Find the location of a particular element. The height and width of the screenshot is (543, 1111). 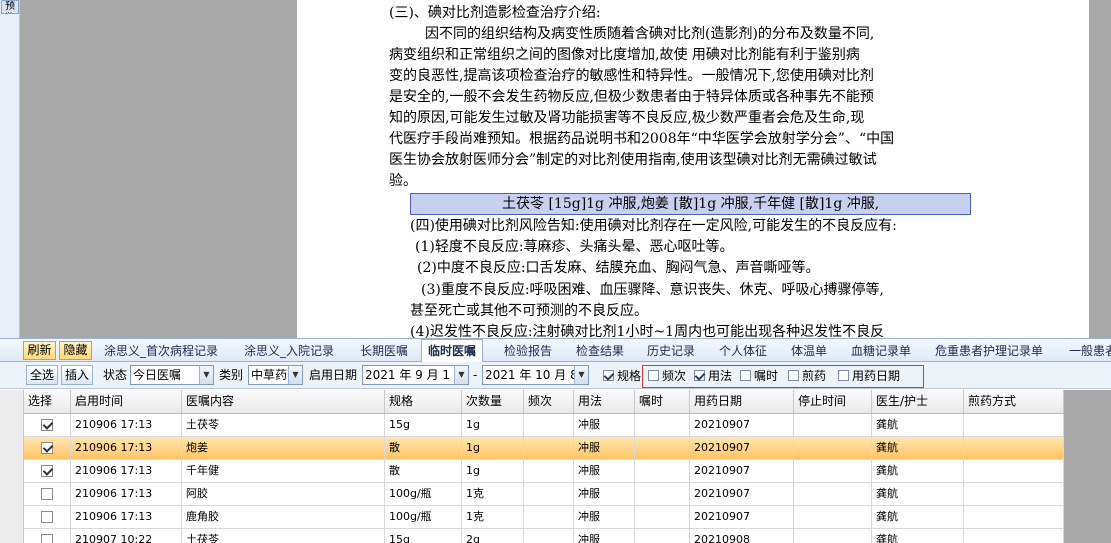

col-header: 用药日期 is located at coordinates (742, 401).